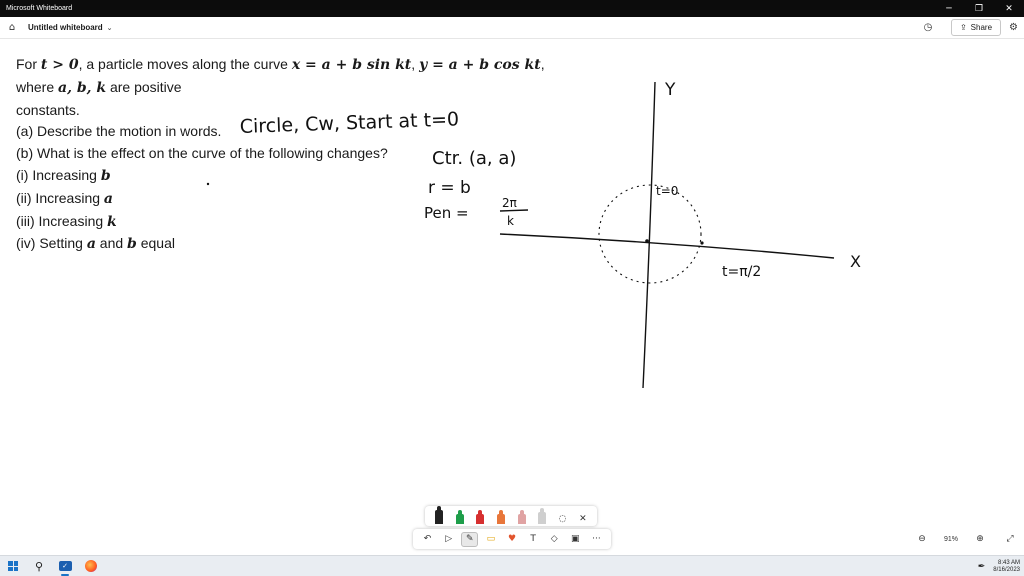 The height and width of the screenshot is (576, 1024). What do you see at coordinates (510, 221) in the screenshot?
I see `ink-period-denominator: k` at bounding box center [510, 221].